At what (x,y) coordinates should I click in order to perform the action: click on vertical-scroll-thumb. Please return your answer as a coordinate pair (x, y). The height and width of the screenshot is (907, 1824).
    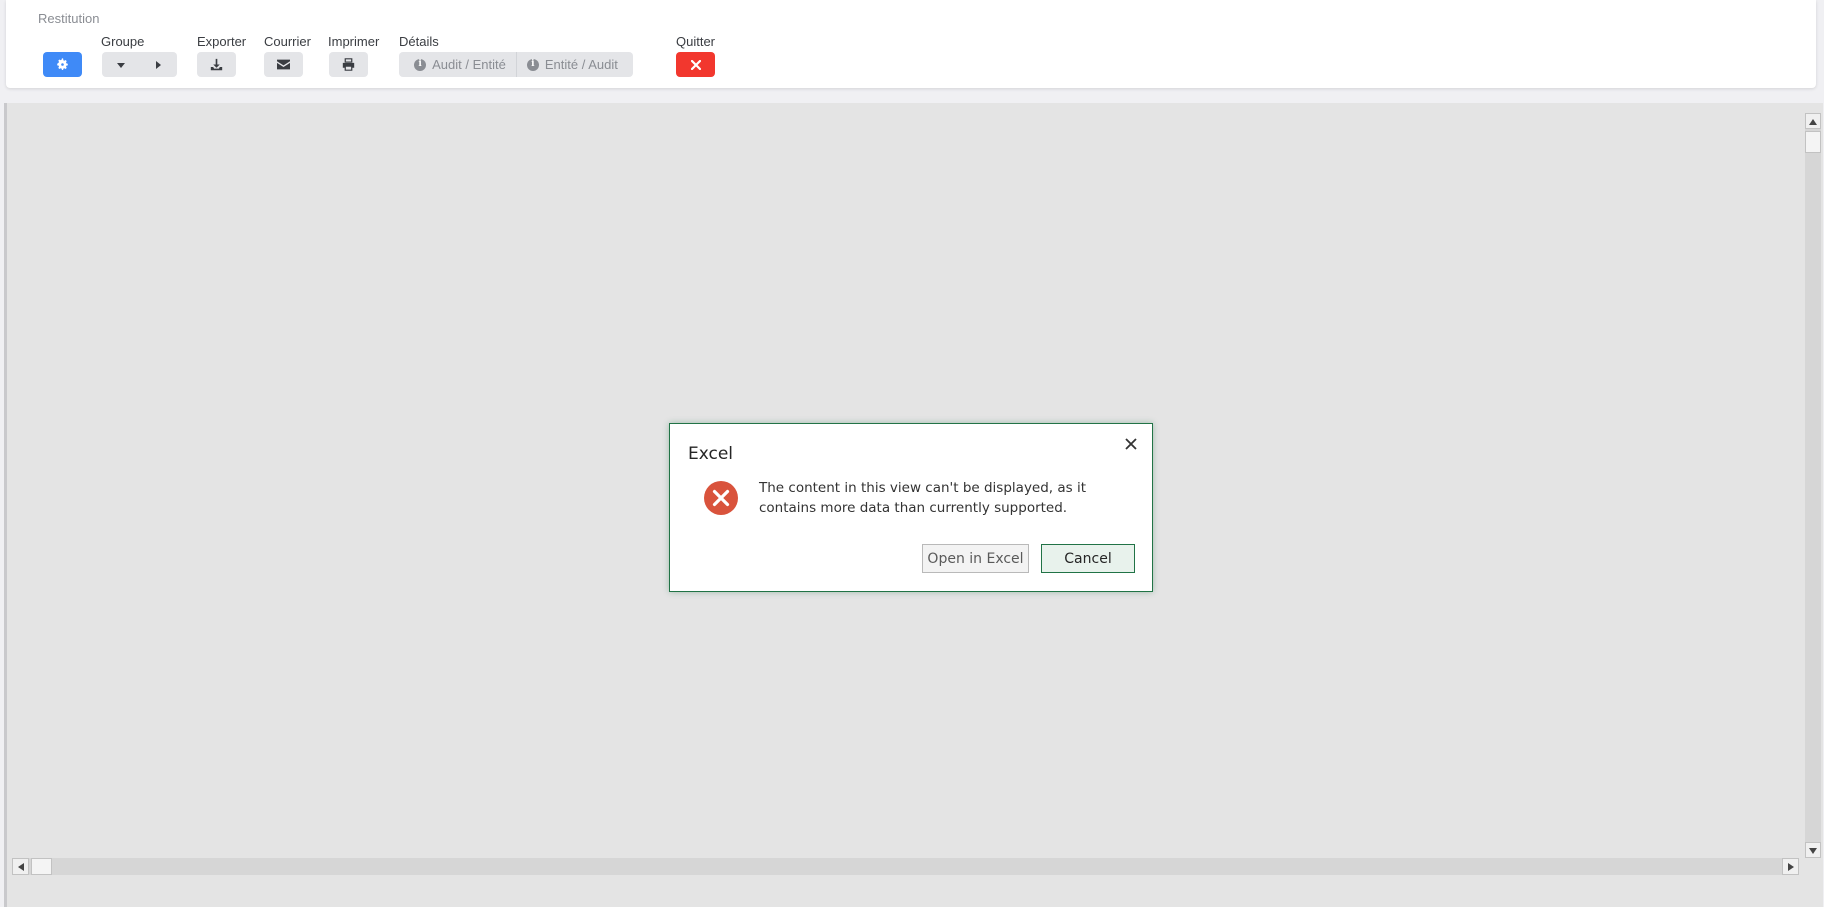
    Looking at the image, I should click on (1813, 142).